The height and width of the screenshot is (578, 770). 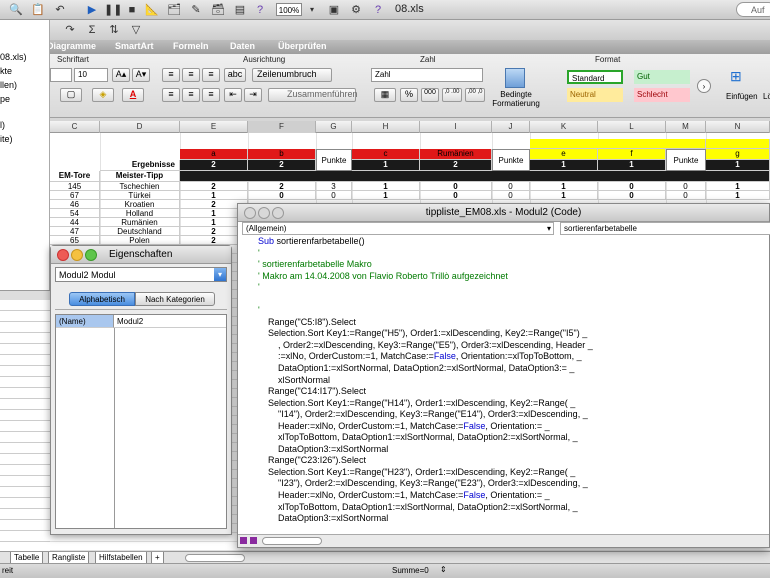 What do you see at coordinates (85, 321) in the screenshot?
I see `property-name: (Name)` at bounding box center [85, 321].